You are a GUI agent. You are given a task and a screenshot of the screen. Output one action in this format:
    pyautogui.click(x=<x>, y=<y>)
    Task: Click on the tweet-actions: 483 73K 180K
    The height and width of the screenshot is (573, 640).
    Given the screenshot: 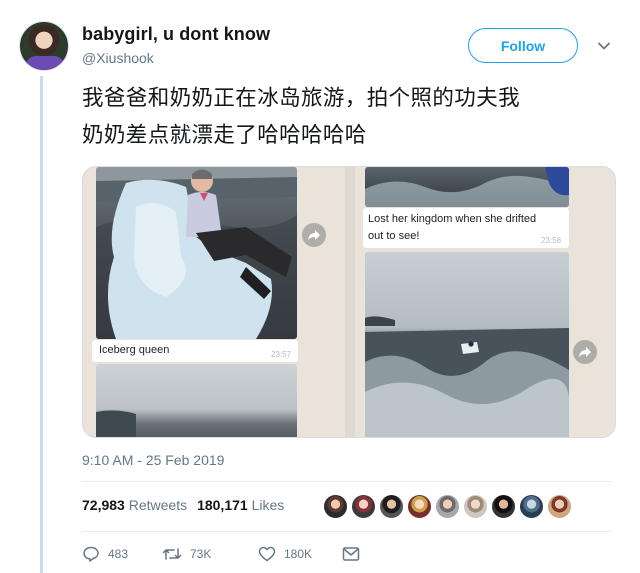 What is the action you would take?
    pyautogui.click(x=221, y=554)
    